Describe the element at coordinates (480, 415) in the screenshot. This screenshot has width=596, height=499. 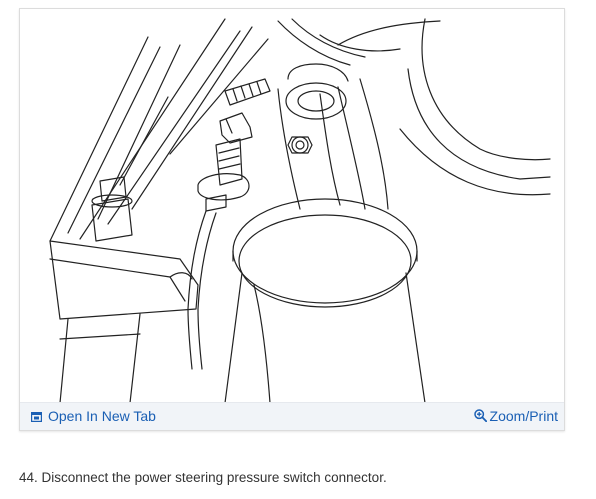
I see `zoom-in-icon` at that location.